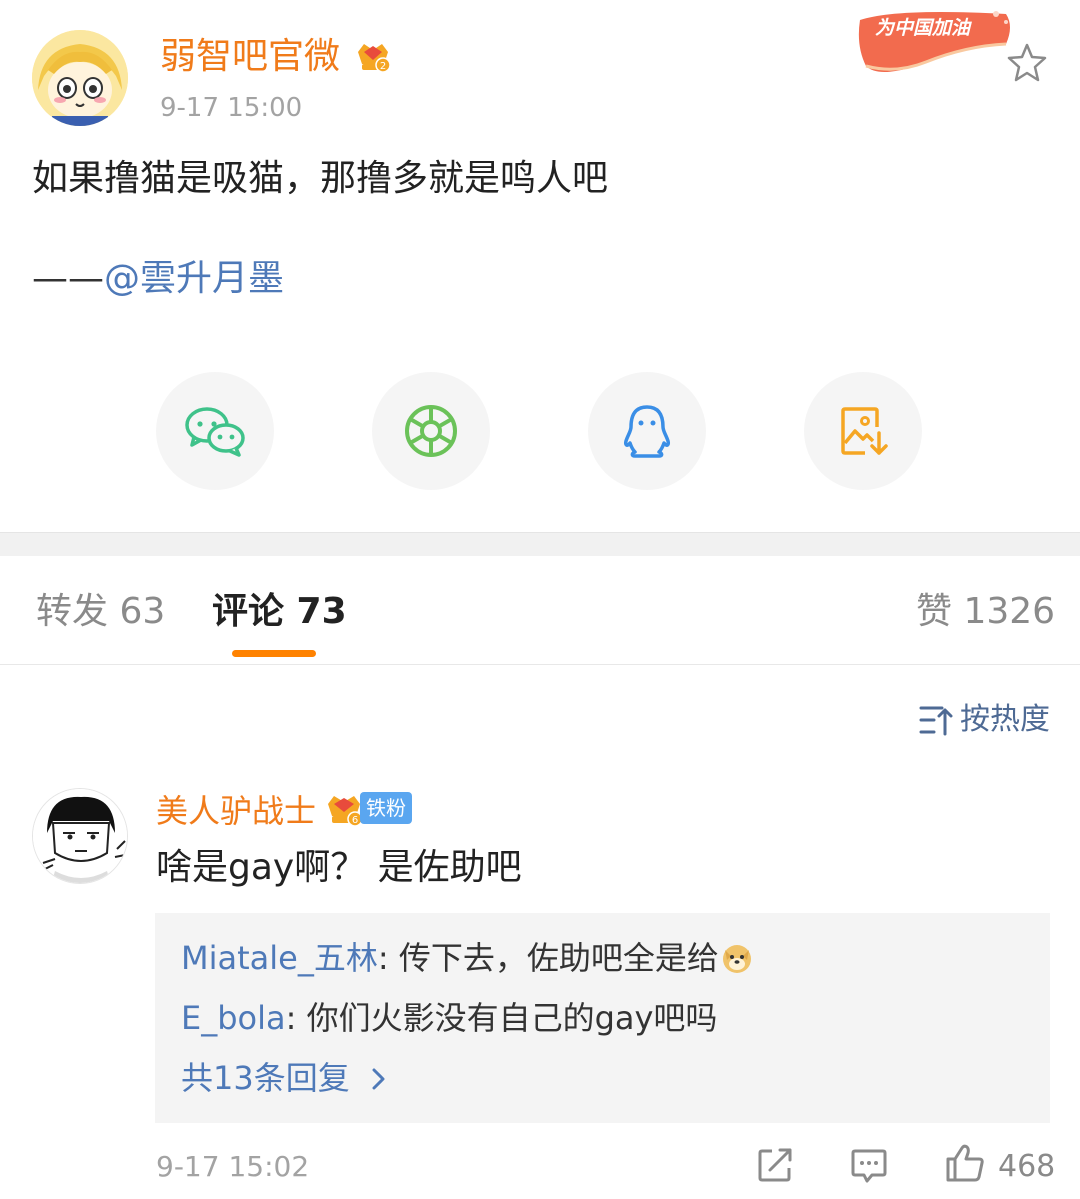 This screenshot has height=1199, width=1080. I want to click on save-image-button, so click(863, 431).